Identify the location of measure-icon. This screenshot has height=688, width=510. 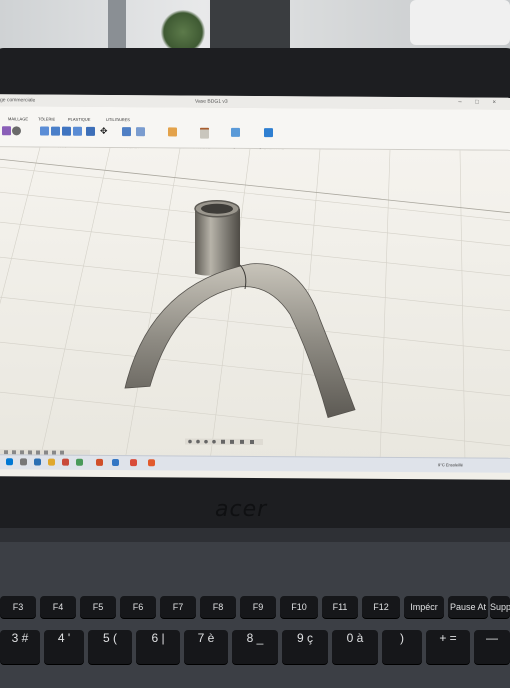
(204, 133).